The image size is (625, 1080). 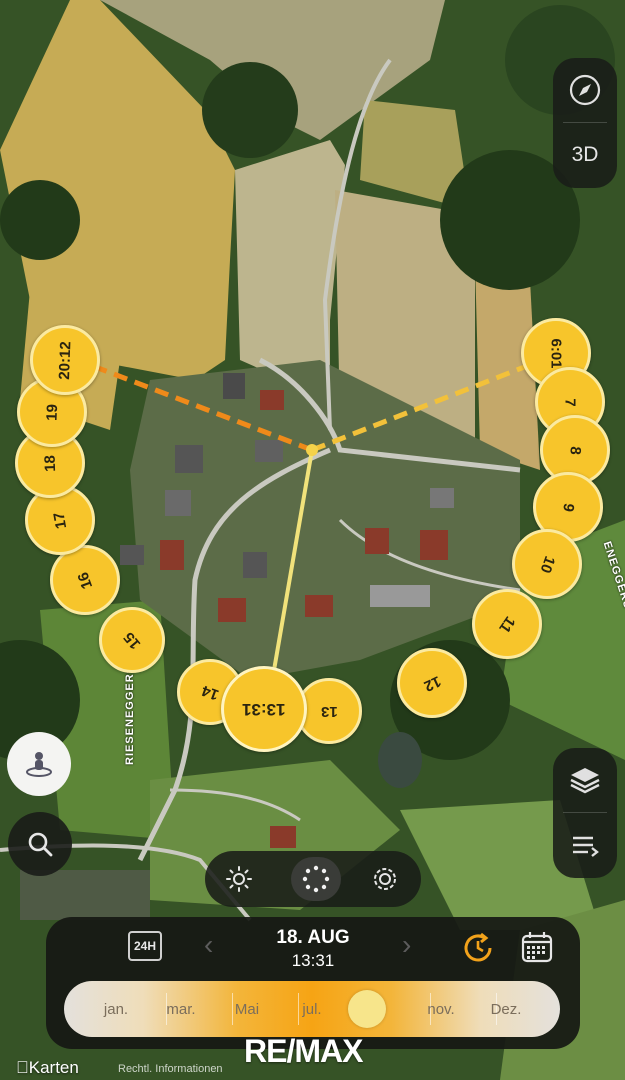 I want to click on sun-path-icon, so click(x=316, y=879).